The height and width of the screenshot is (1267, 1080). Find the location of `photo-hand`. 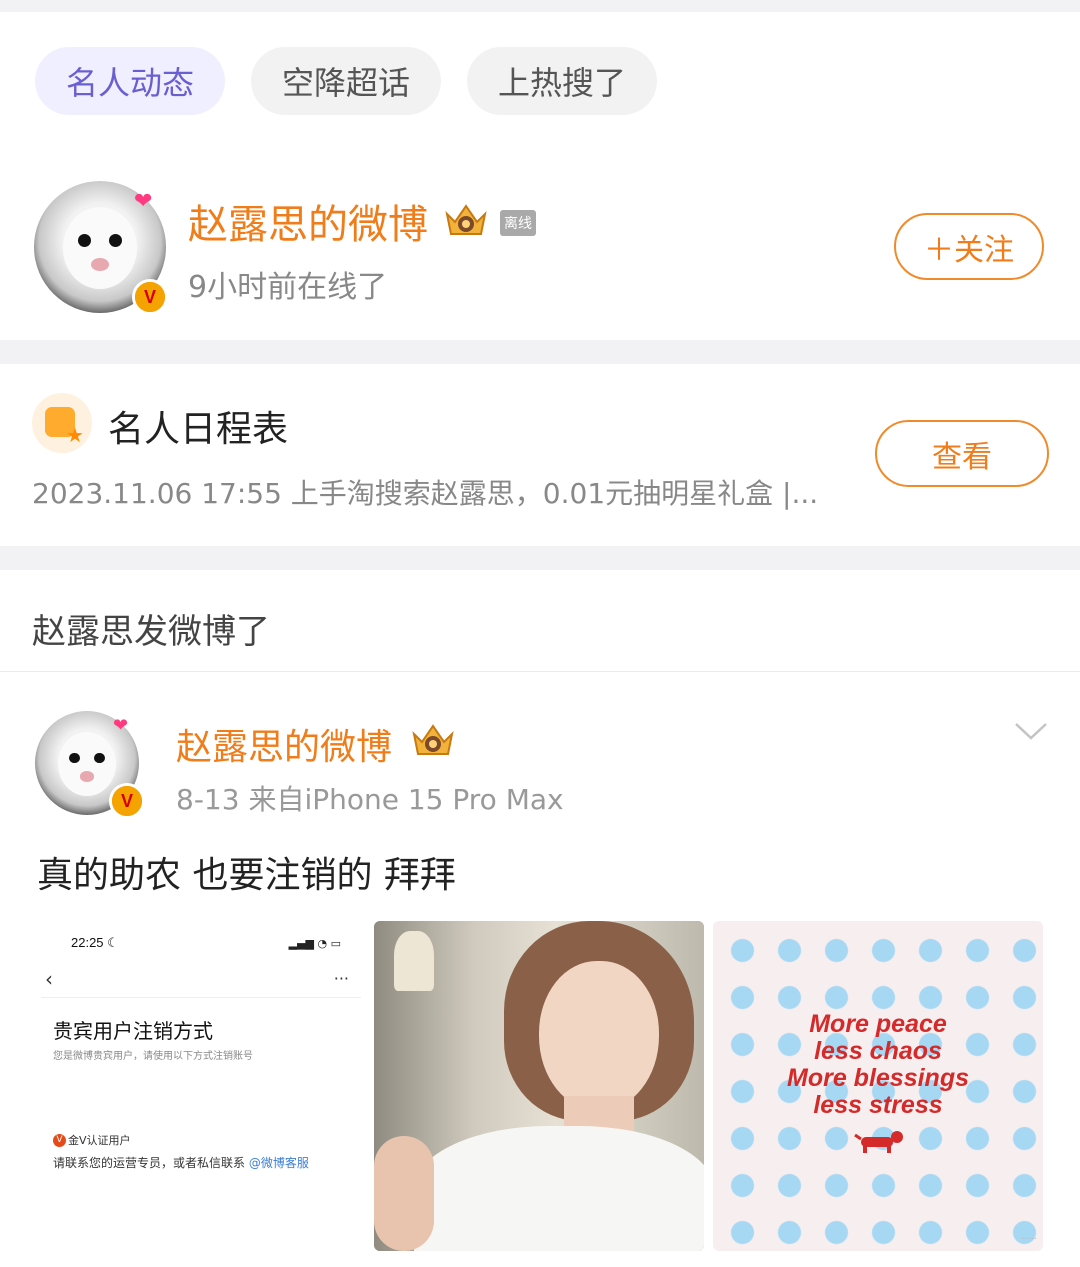

photo-hand is located at coordinates (404, 1193).